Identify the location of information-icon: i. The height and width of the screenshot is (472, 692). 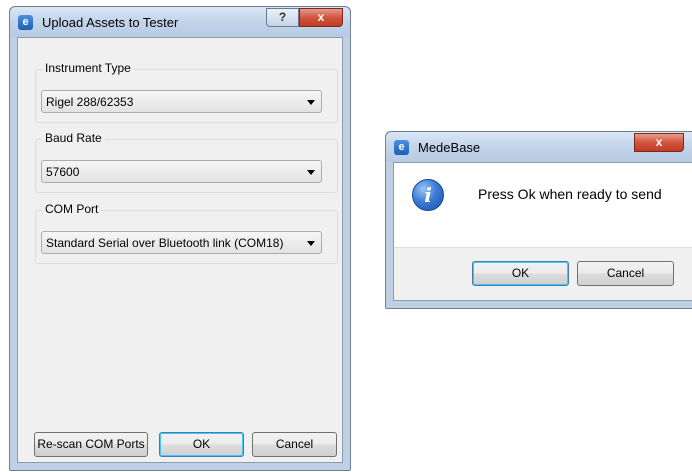
(428, 195).